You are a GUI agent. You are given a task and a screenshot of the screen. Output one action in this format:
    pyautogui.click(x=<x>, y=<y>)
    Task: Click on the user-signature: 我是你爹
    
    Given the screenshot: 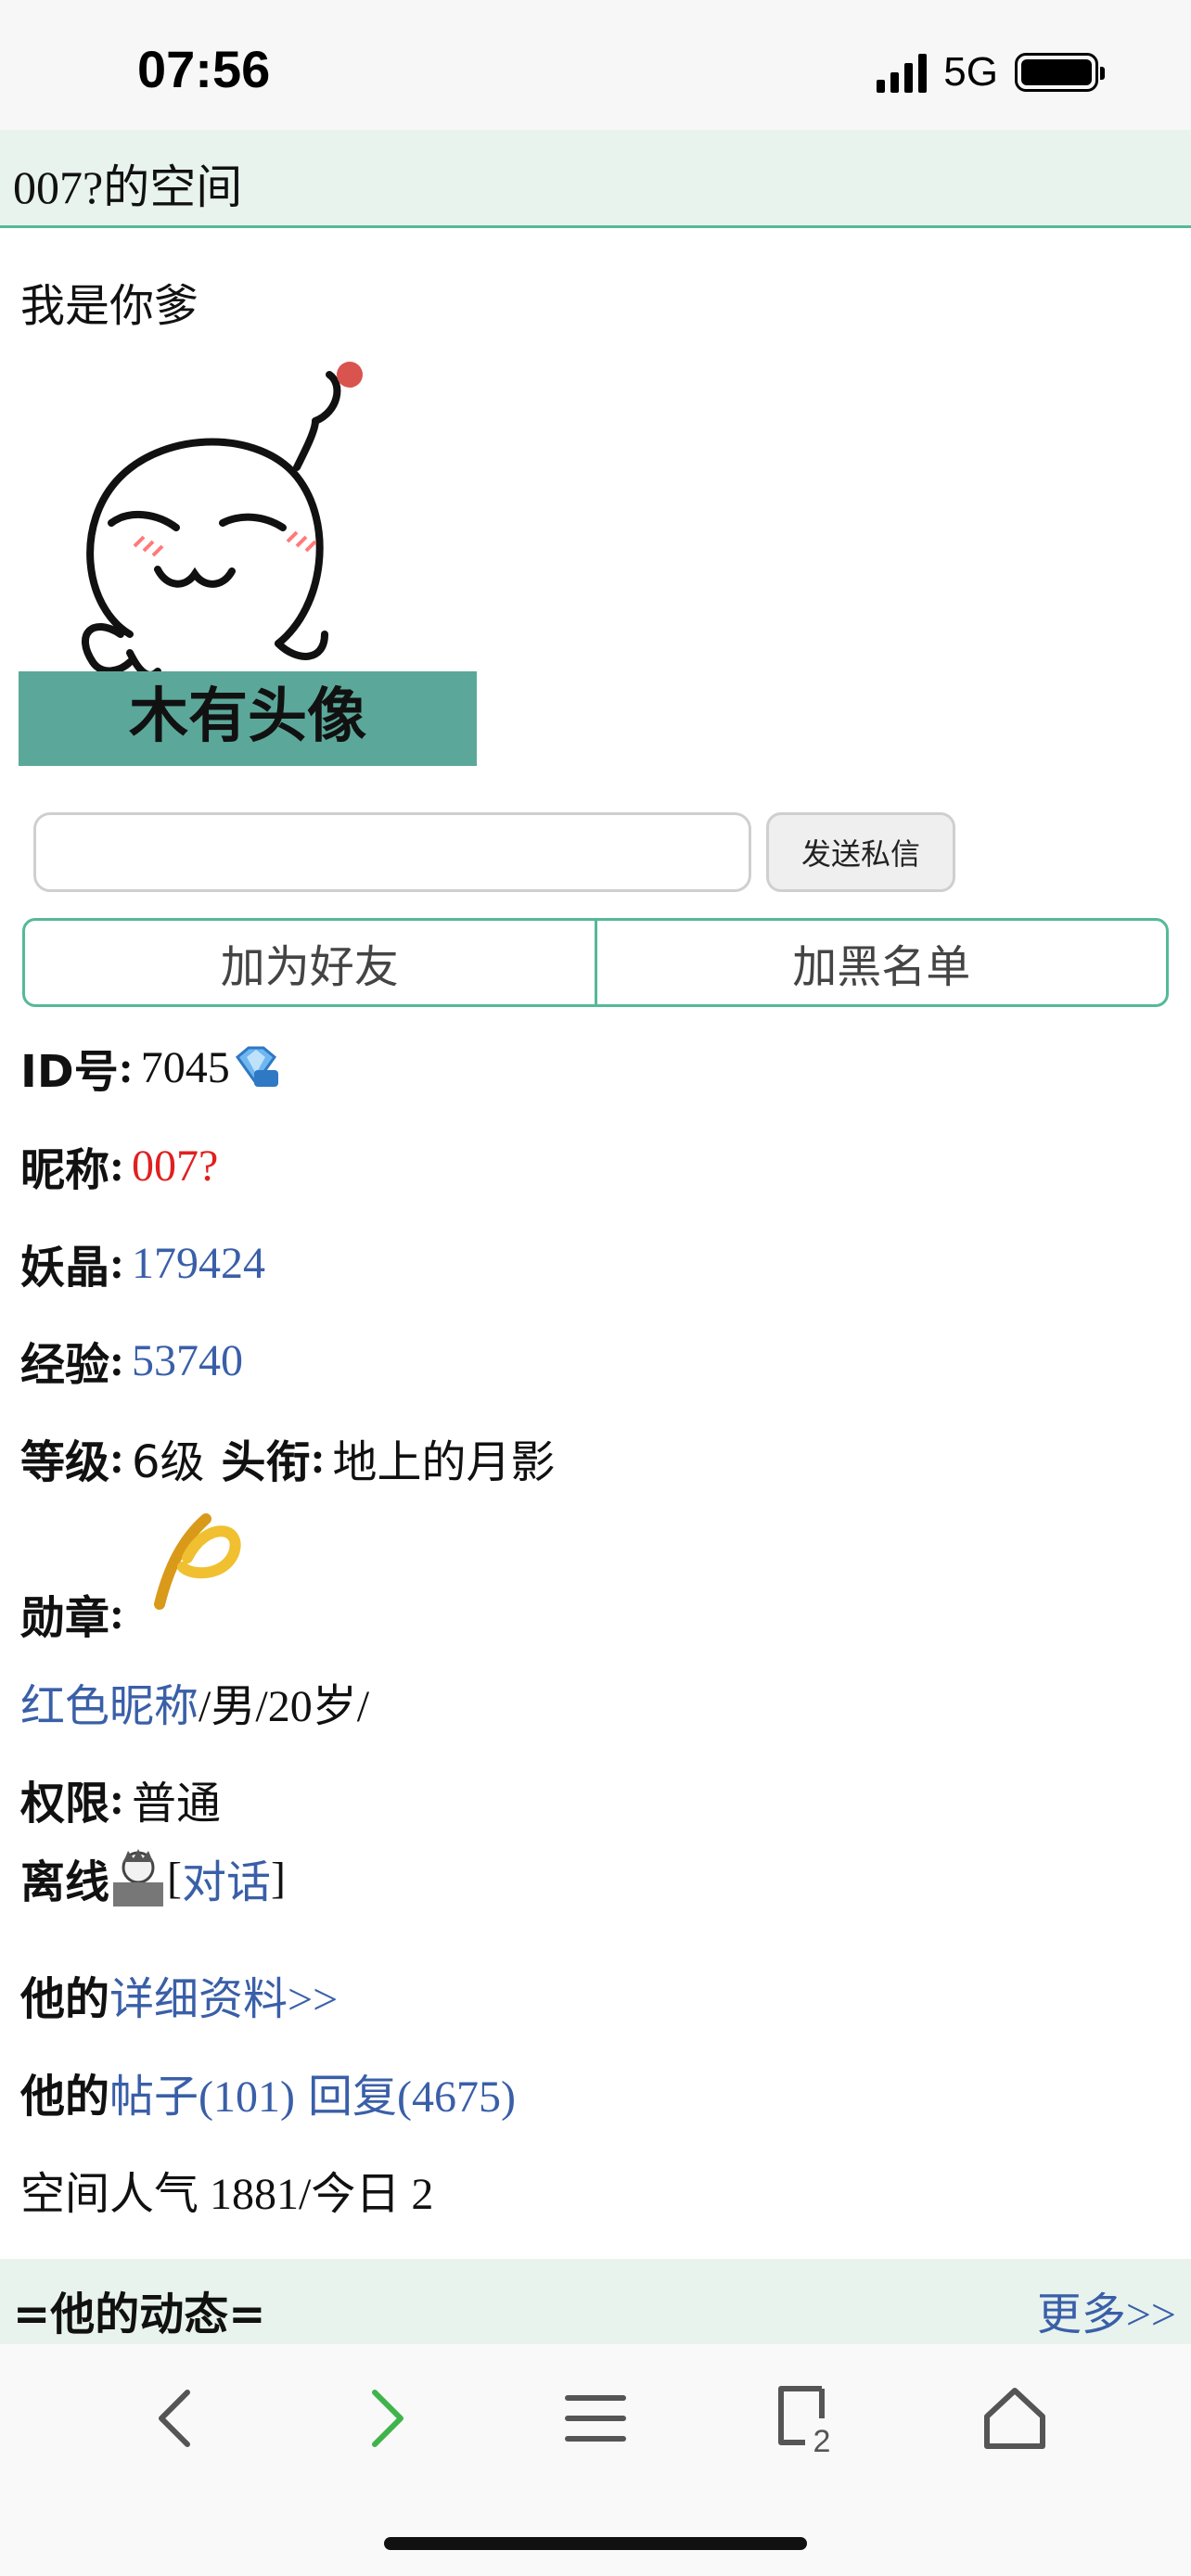 What is the action you would take?
    pyautogui.click(x=109, y=306)
    